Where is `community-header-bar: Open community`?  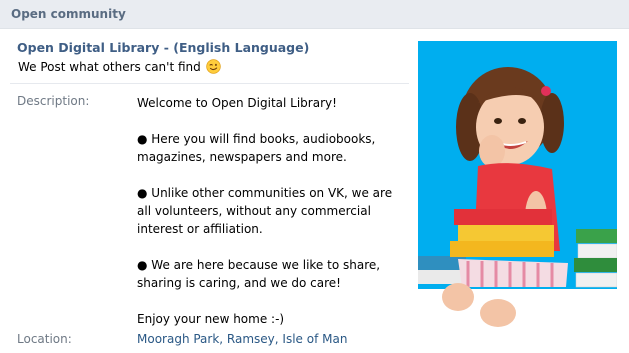
community-header-bar: Open community is located at coordinates (314, 14).